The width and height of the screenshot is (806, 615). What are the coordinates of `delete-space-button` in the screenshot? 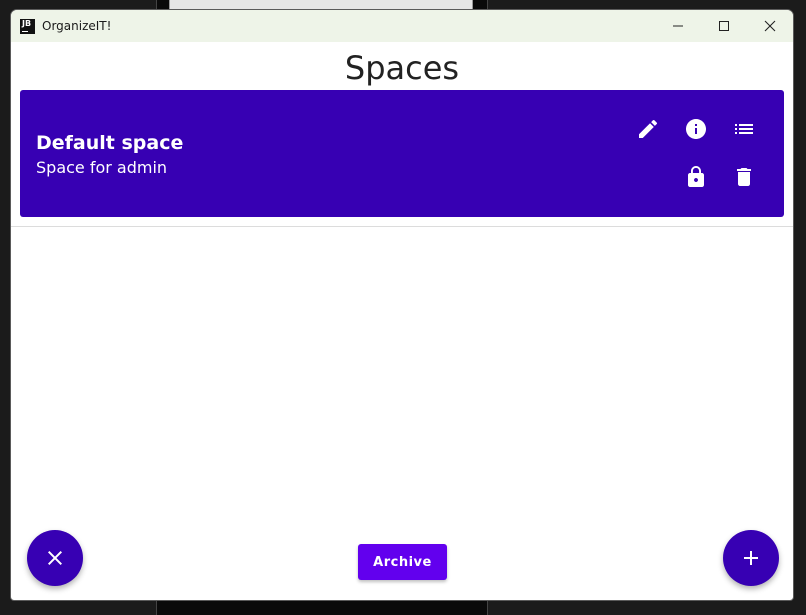 It's located at (744, 177).